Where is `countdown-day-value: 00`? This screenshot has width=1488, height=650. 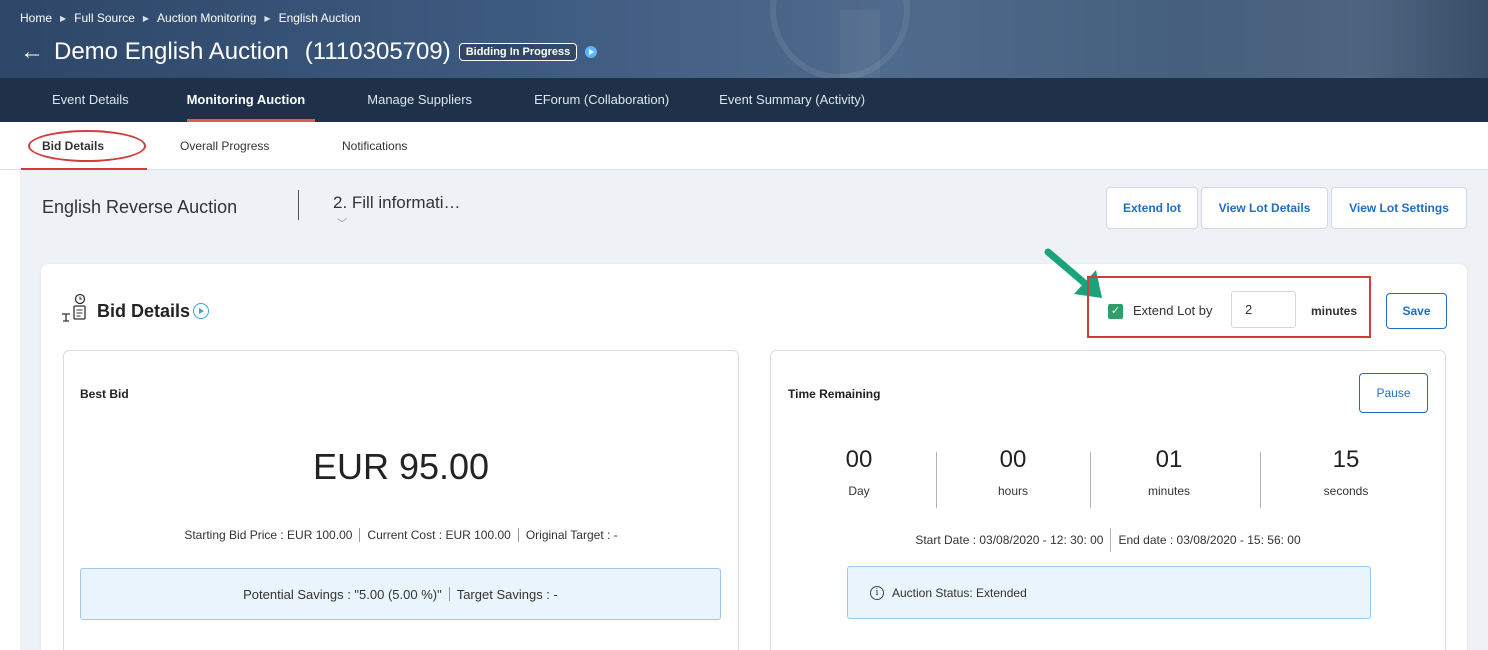
countdown-day-value: 00 is located at coordinates (859, 459).